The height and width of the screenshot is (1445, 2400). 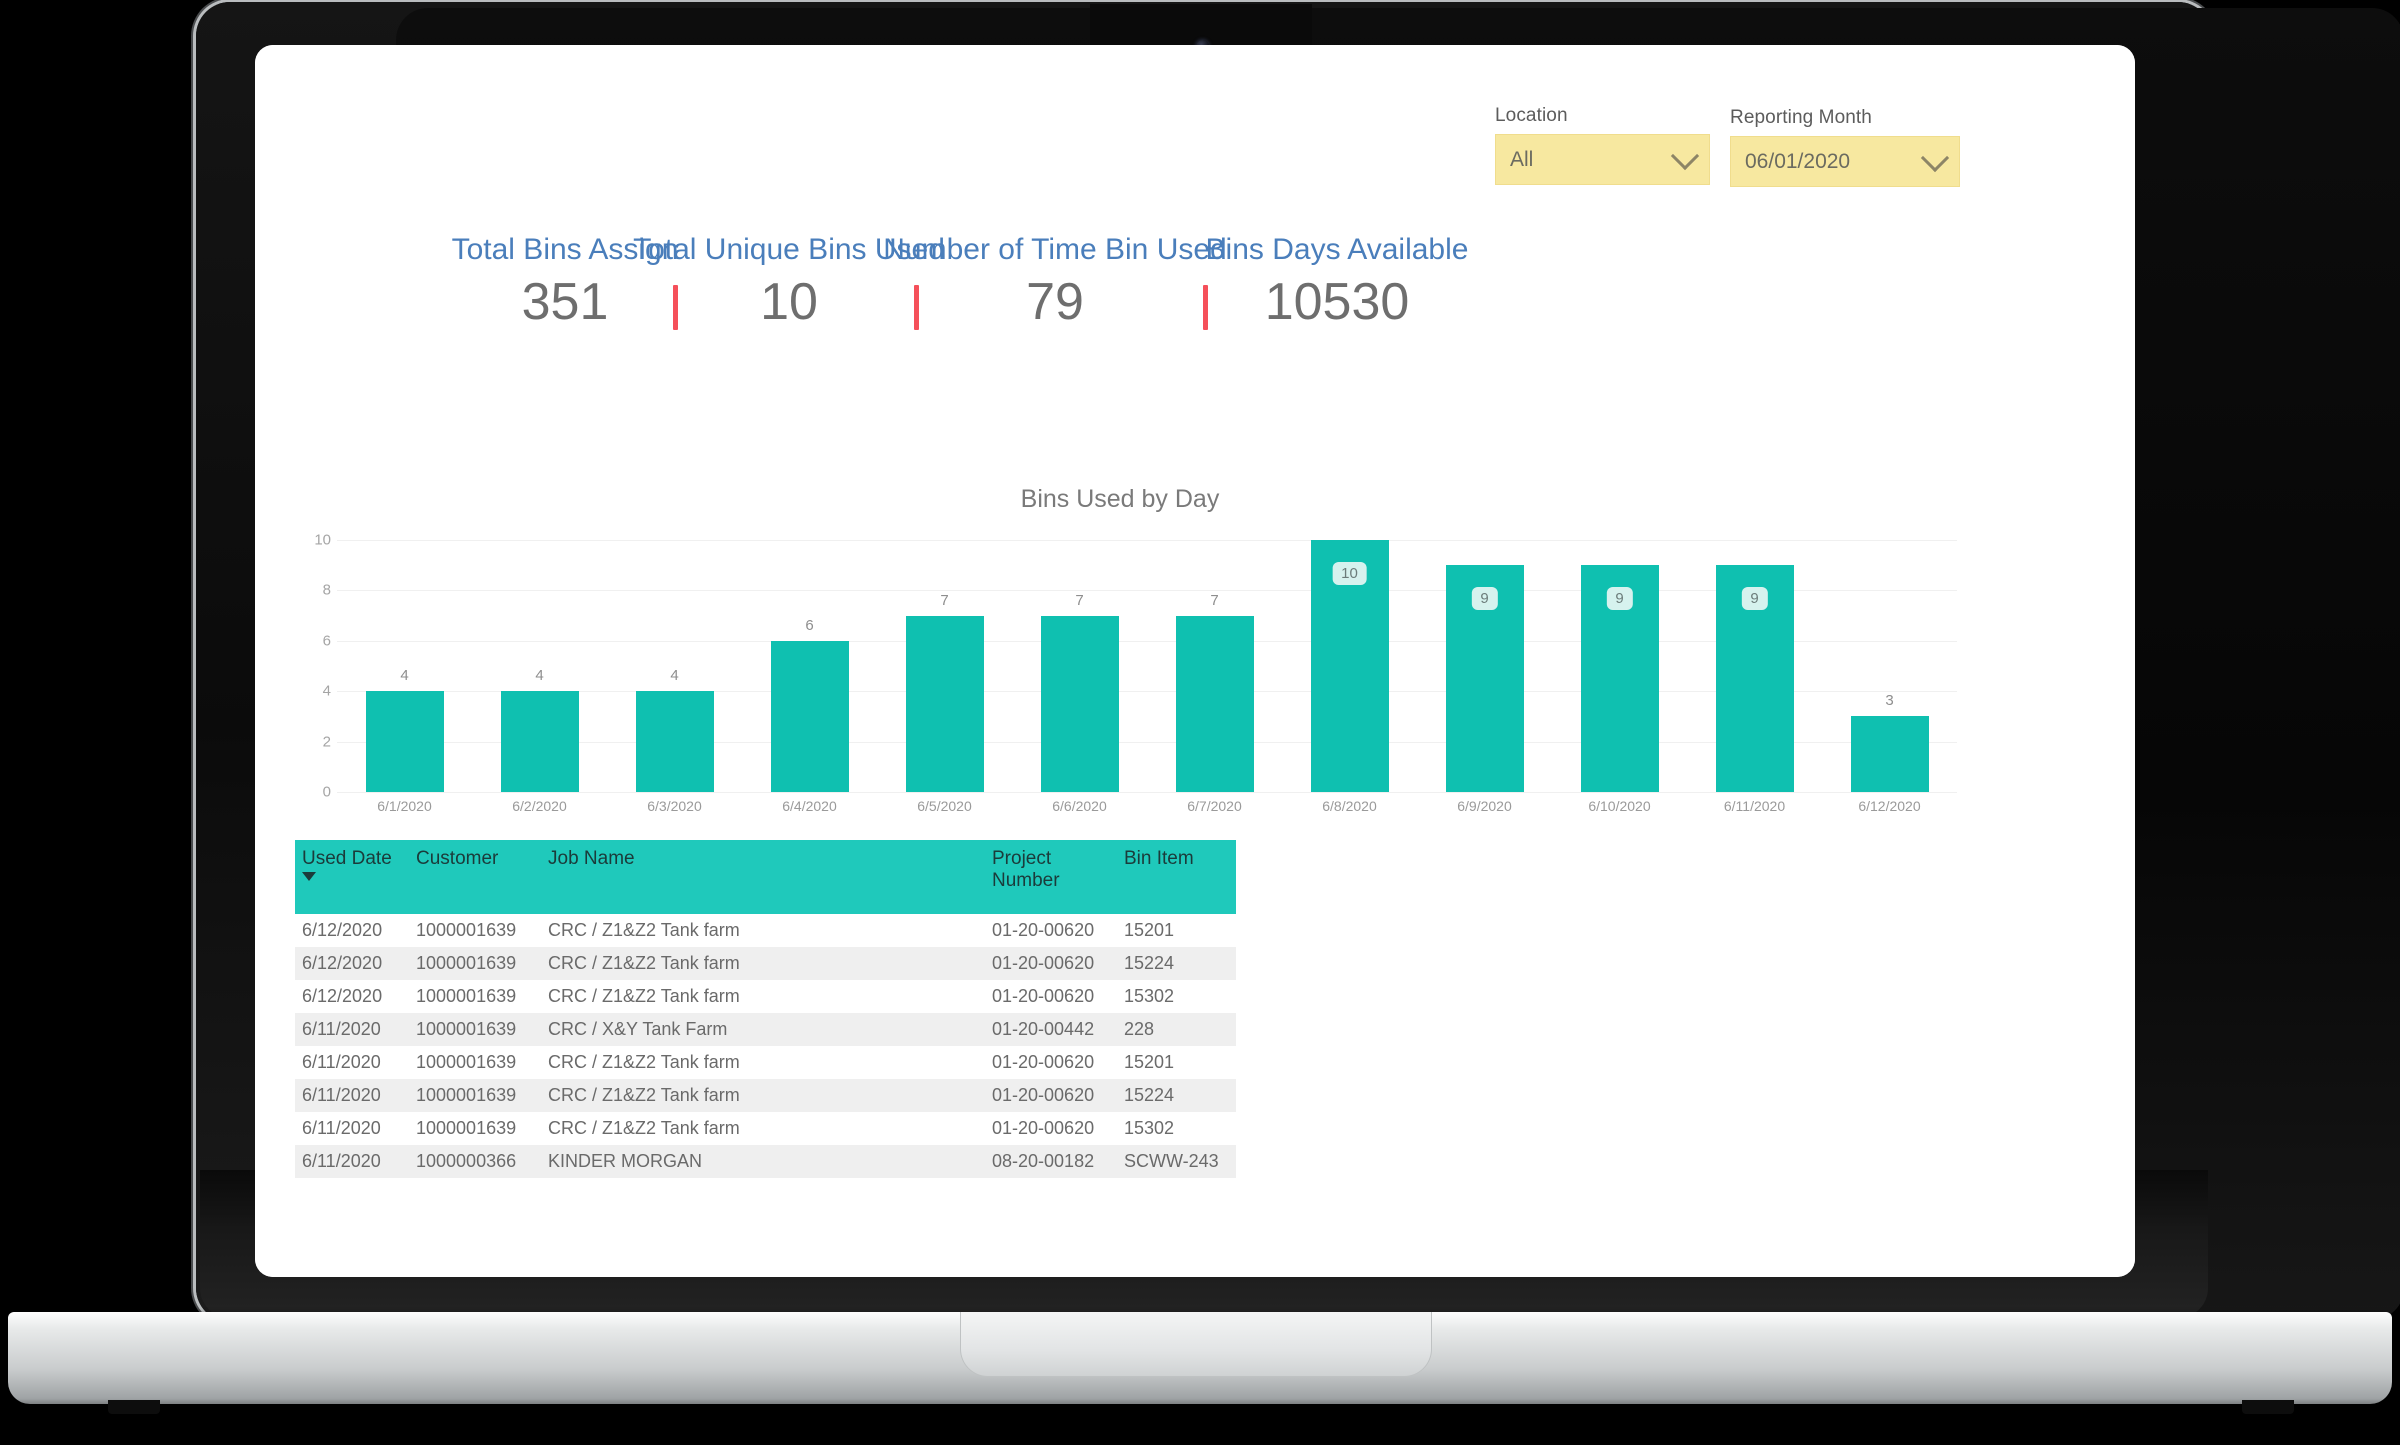 What do you see at coordinates (809, 704) in the screenshot?
I see `bar: 6` at bounding box center [809, 704].